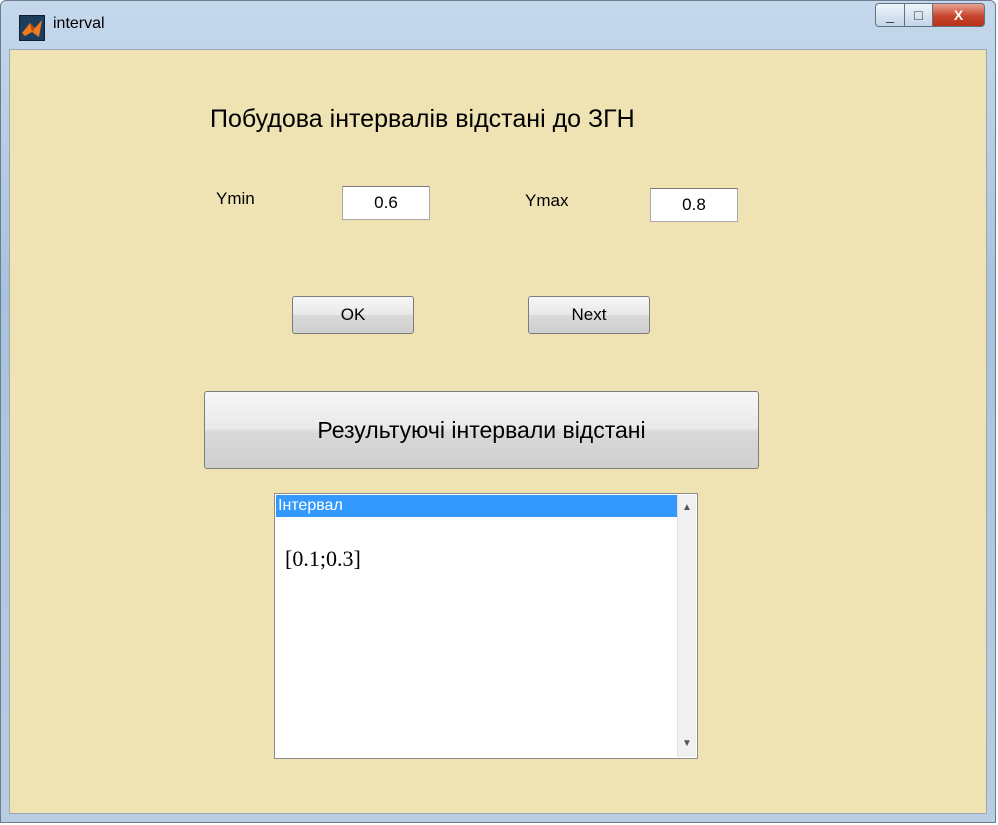 Image resolution: width=998 pixels, height=825 pixels. I want to click on close-icon: X, so click(958, 15).